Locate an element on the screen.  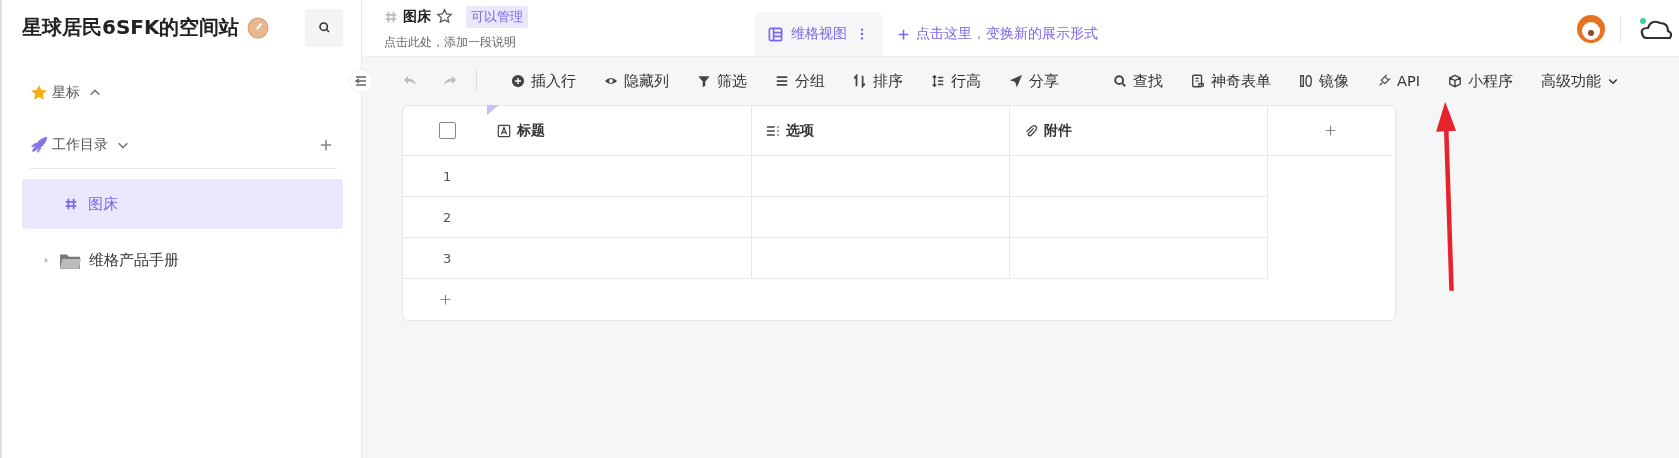
caret-right-icon is located at coordinates (46, 260).